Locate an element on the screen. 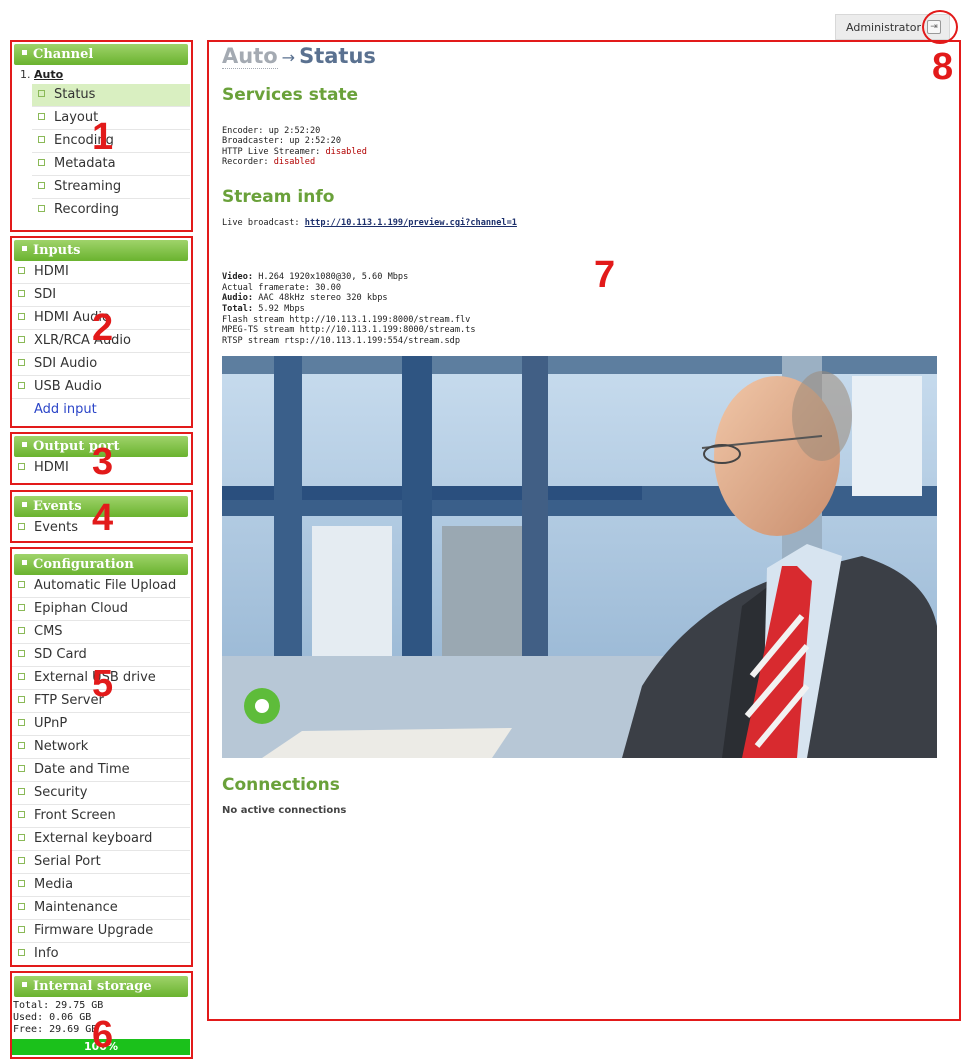  config-item-front-screen: Front Screen is located at coordinates (101, 816).